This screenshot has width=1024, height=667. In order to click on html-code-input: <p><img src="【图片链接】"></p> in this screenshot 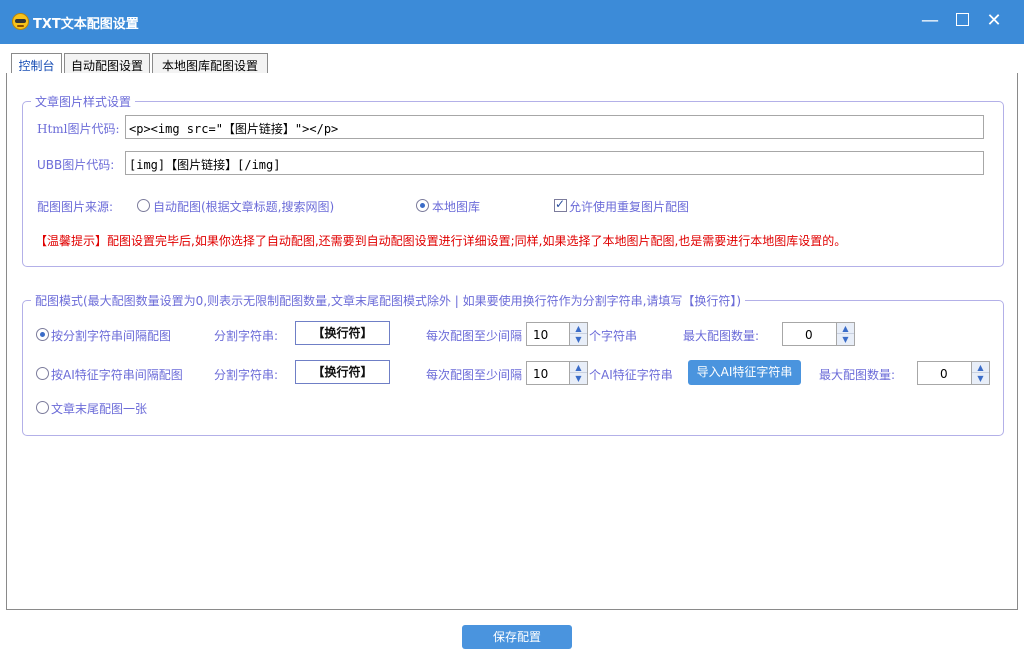, I will do `click(554, 127)`.